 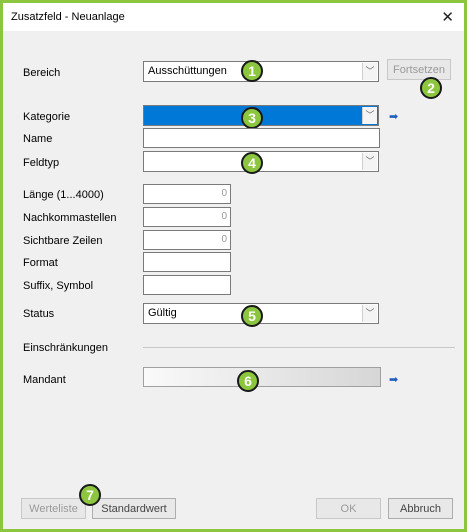 What do you see at coordinates (187, 194) in the screenshot?
I see `laenge-input: 0` at bounding box center [187, 194].